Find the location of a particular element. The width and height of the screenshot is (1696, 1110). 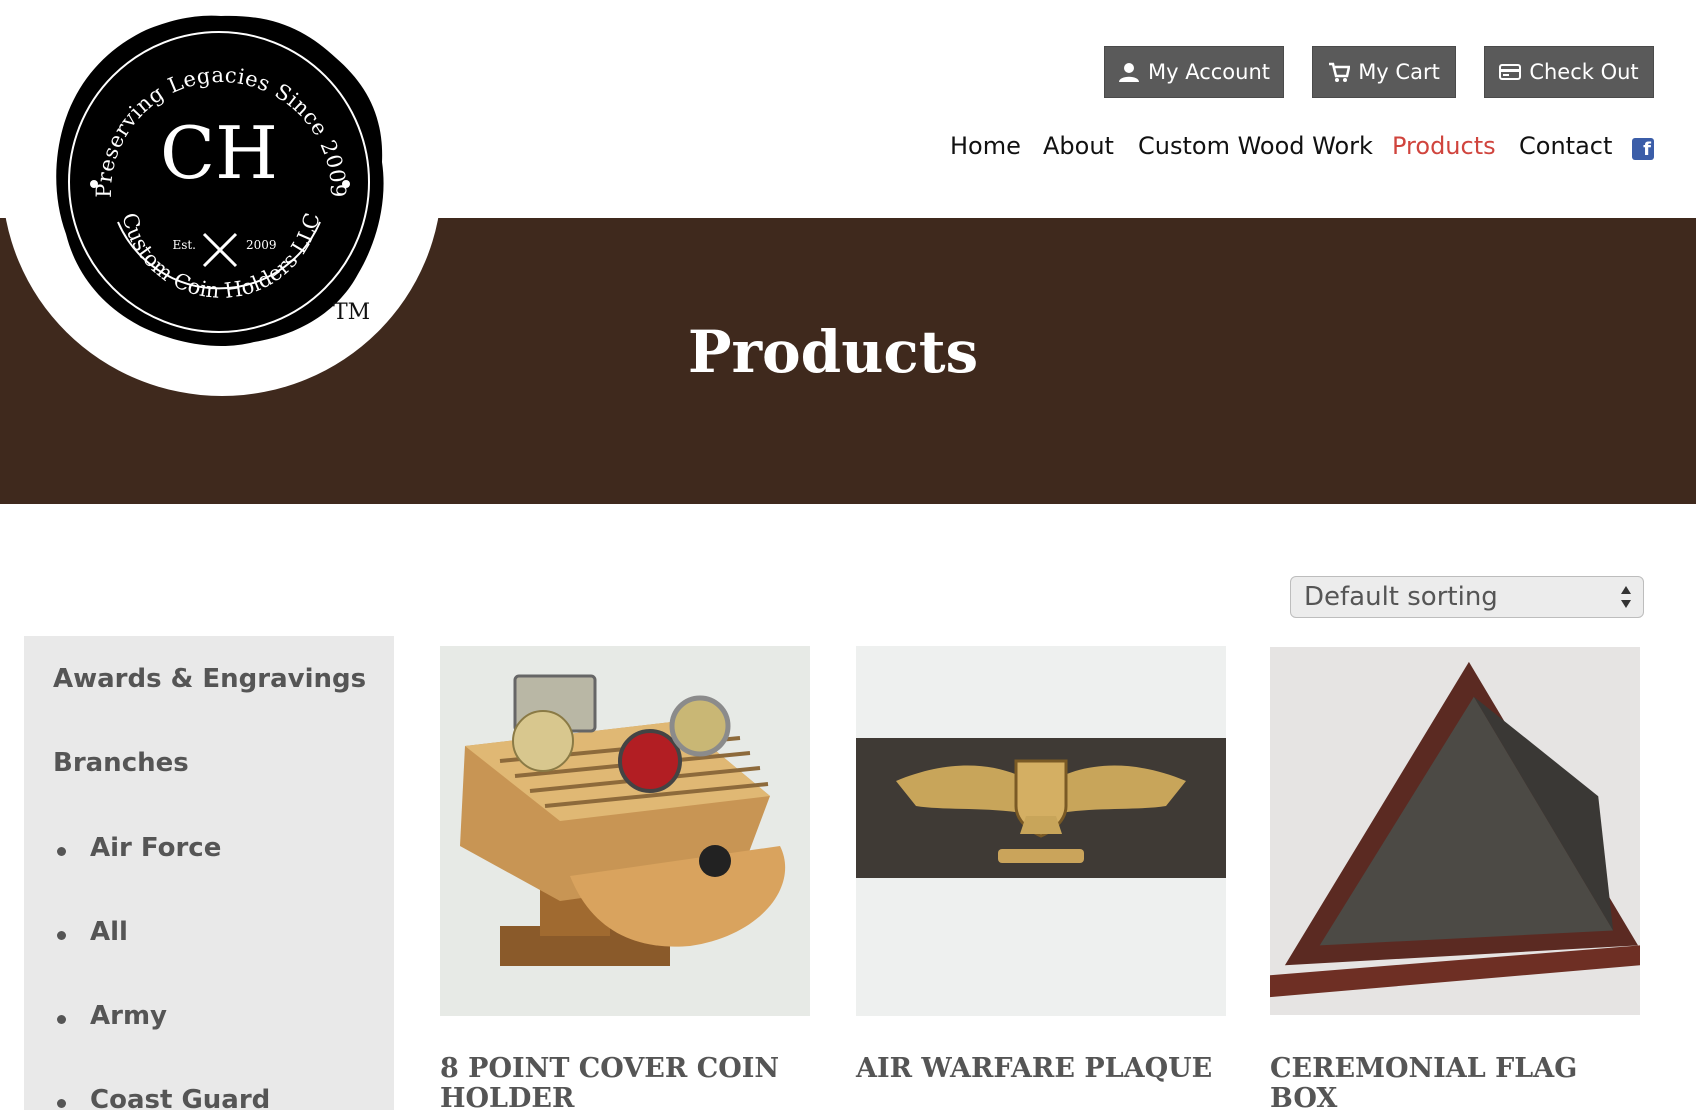

my-cart-button: My Cart is located at coordinates (1384, 72).